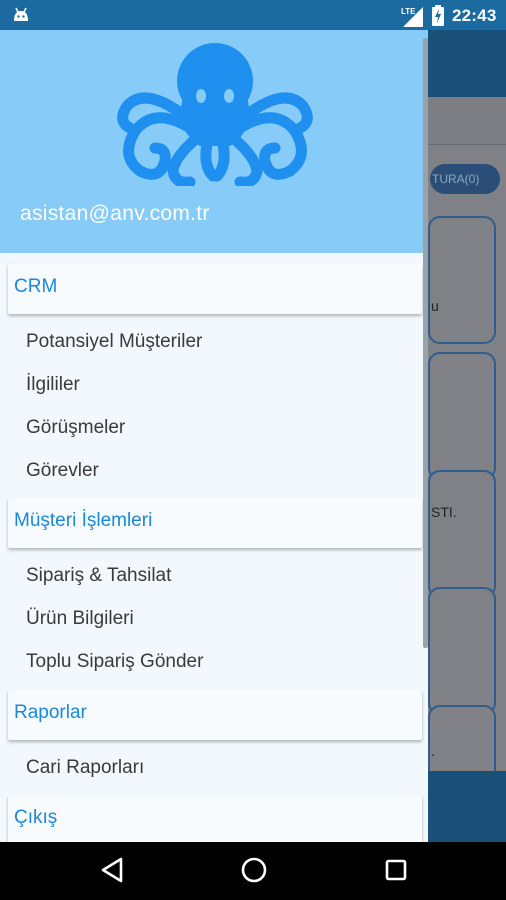  What do you see at coordinates (215, 715) in the screenshot?
I see `section-raporlar: Raporlar` at bounding box center [215, 715].